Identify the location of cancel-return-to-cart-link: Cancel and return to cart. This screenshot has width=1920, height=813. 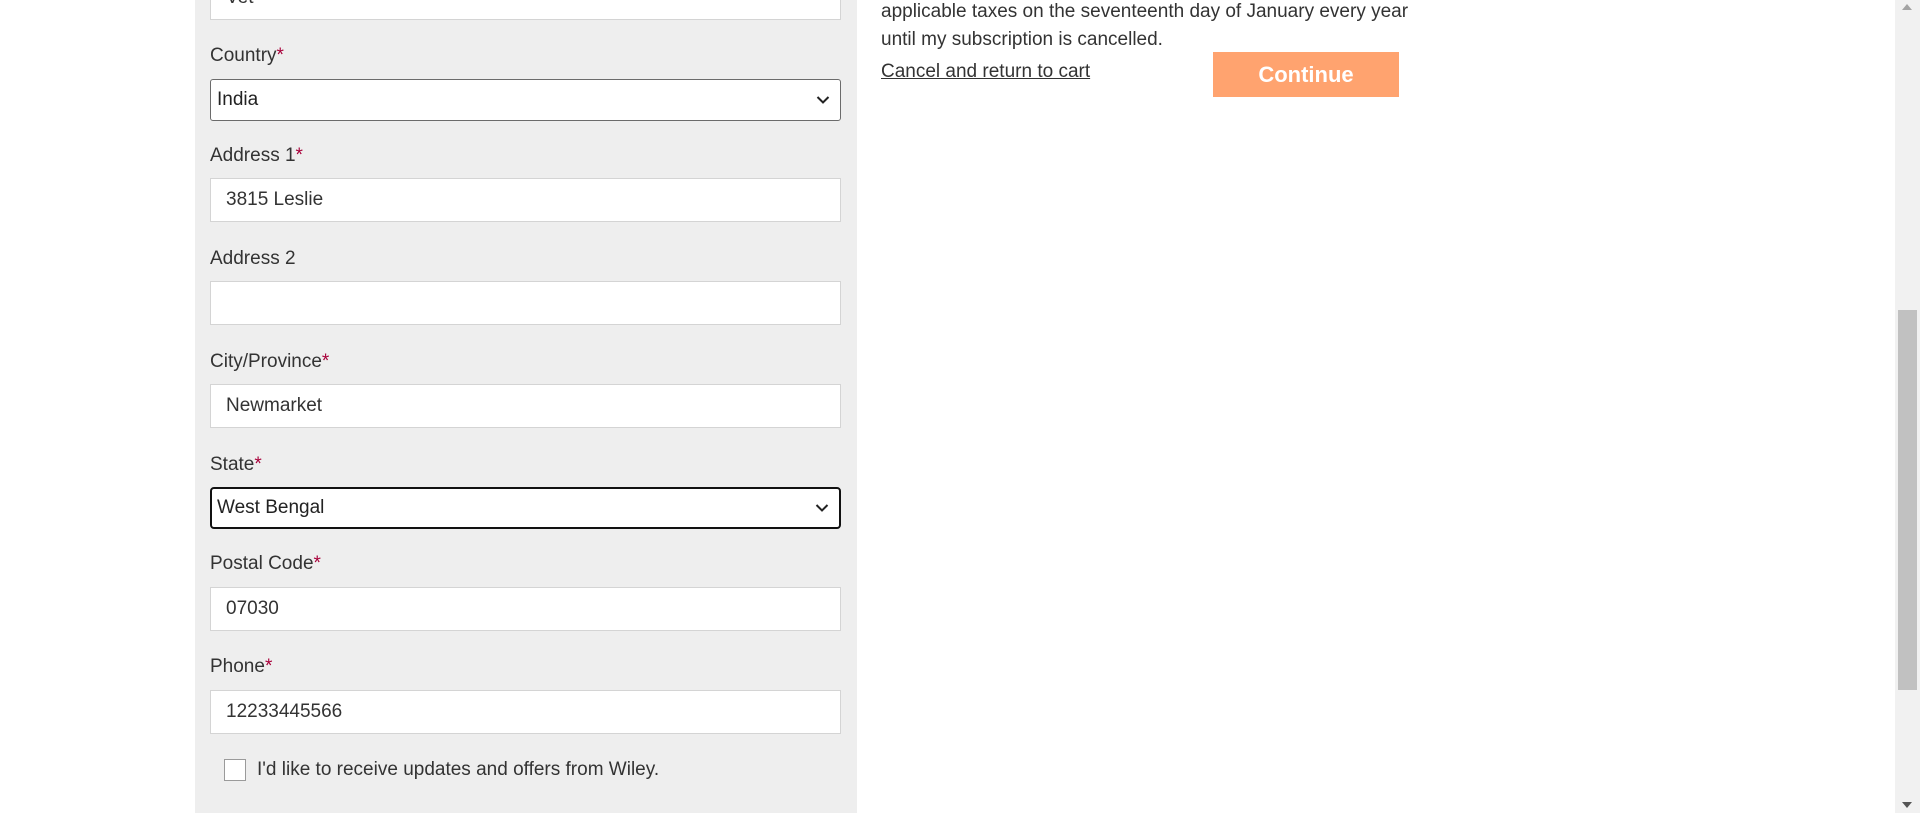
(985, 72).